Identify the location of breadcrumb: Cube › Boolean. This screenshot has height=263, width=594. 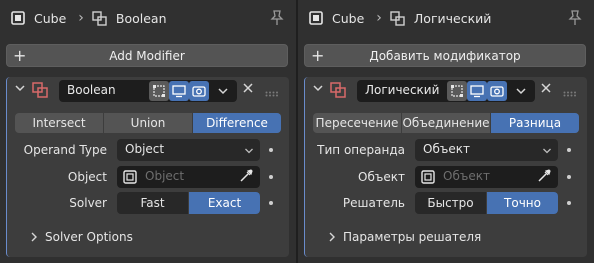
(148, 18).